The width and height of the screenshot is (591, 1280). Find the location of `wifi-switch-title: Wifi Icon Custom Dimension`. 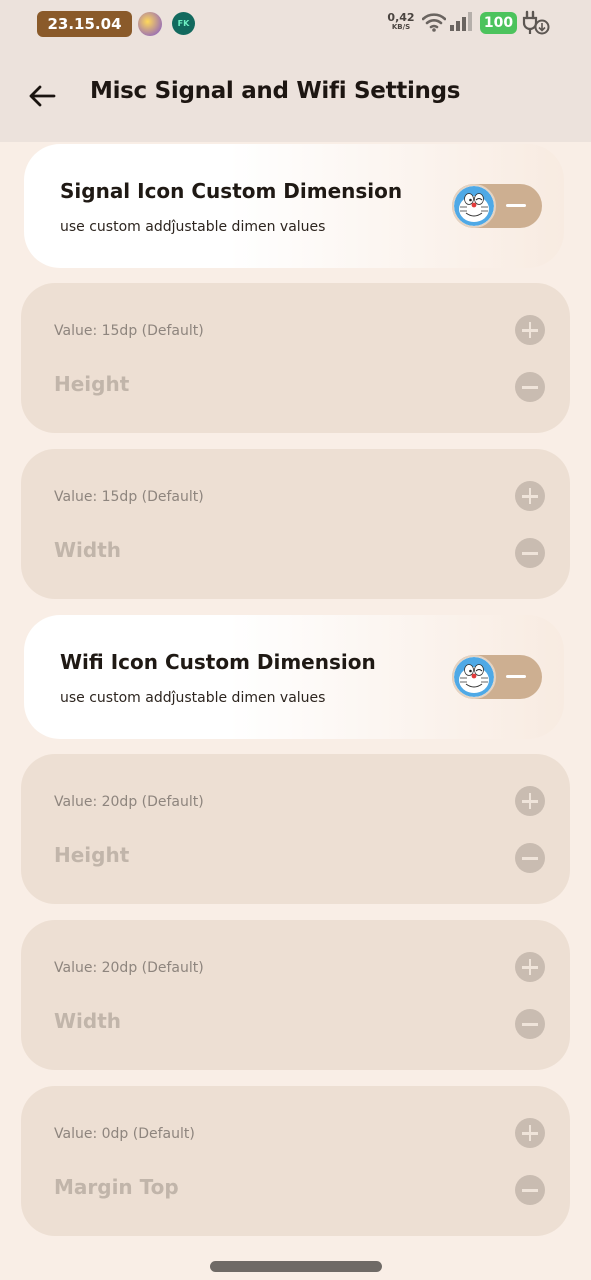

wifi-switch-title: Wifi Icon Custom Dimension is located at coordinates (218, 662).